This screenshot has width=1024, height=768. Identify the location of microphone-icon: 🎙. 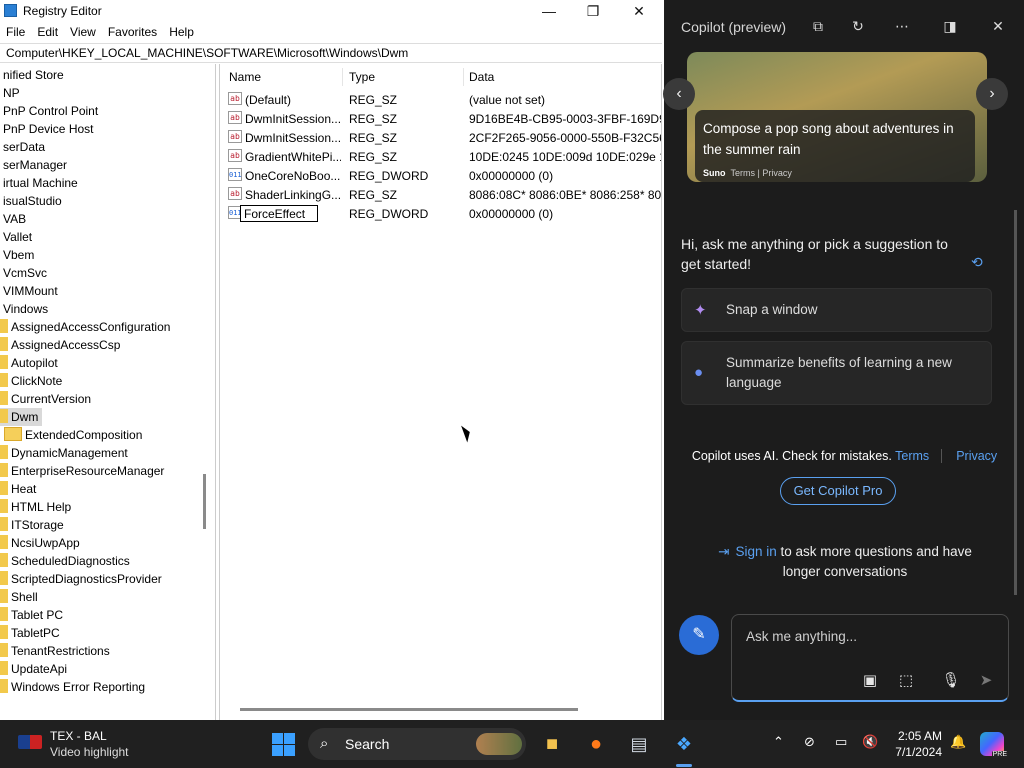
(951, 681).